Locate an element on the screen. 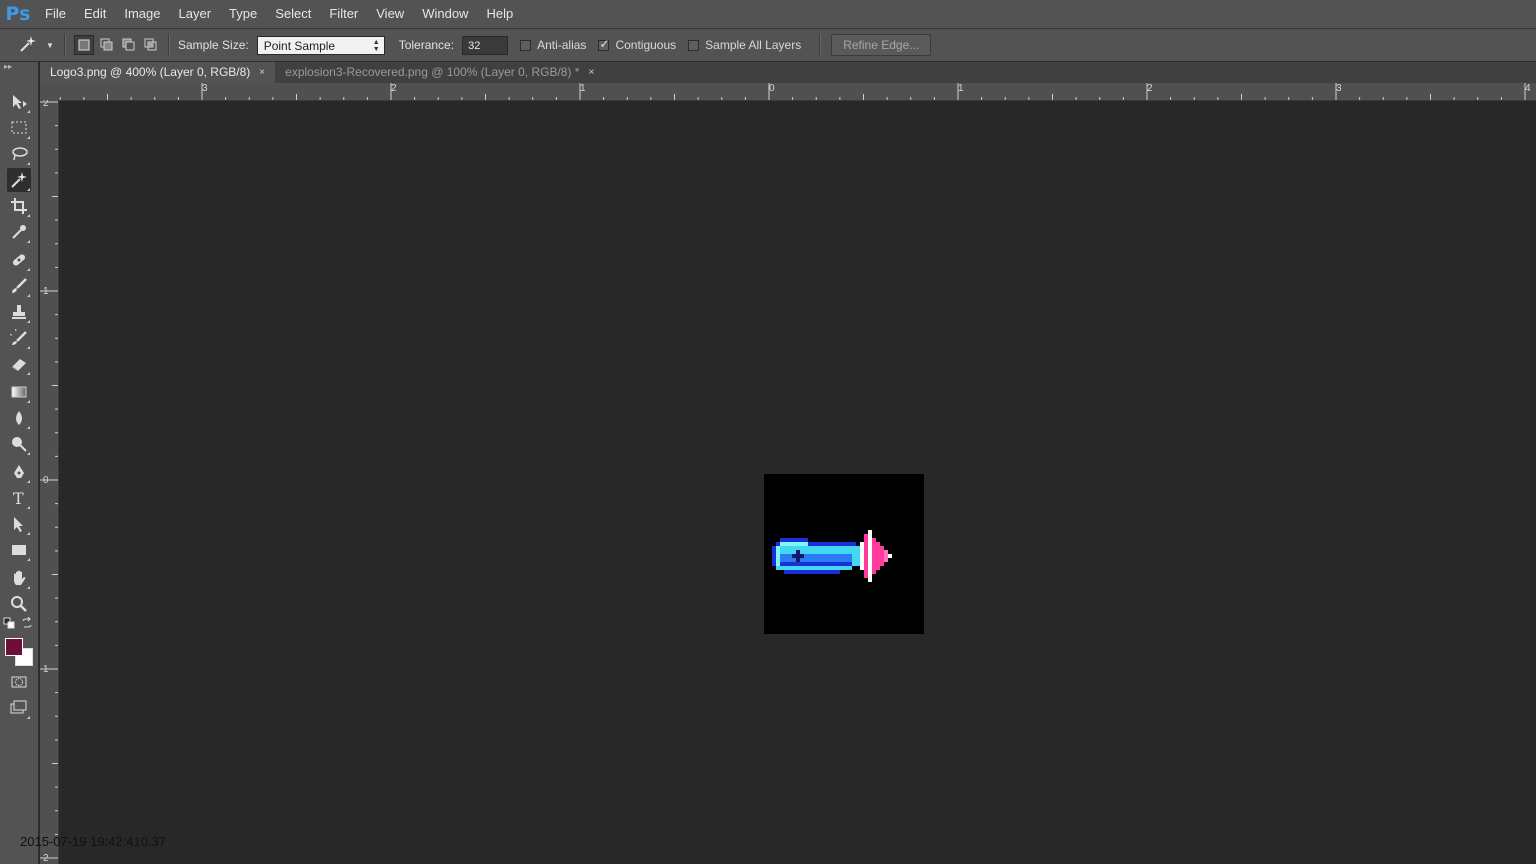 Image resolution: width=1536 pixels, height=864 pixels. new-selection-button is located at coordinates (84, 45).